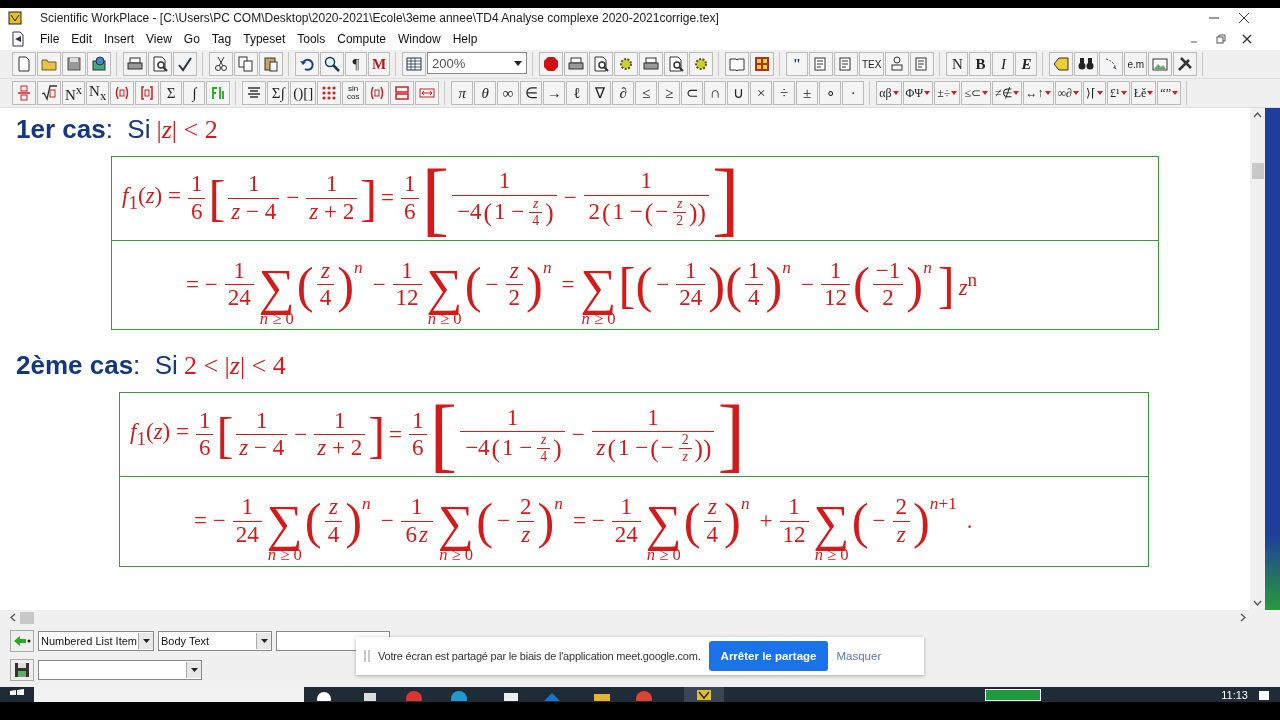  Describe the element at coordinates (159, 39) in the screenshot. I see `menu-item: View` at that location.